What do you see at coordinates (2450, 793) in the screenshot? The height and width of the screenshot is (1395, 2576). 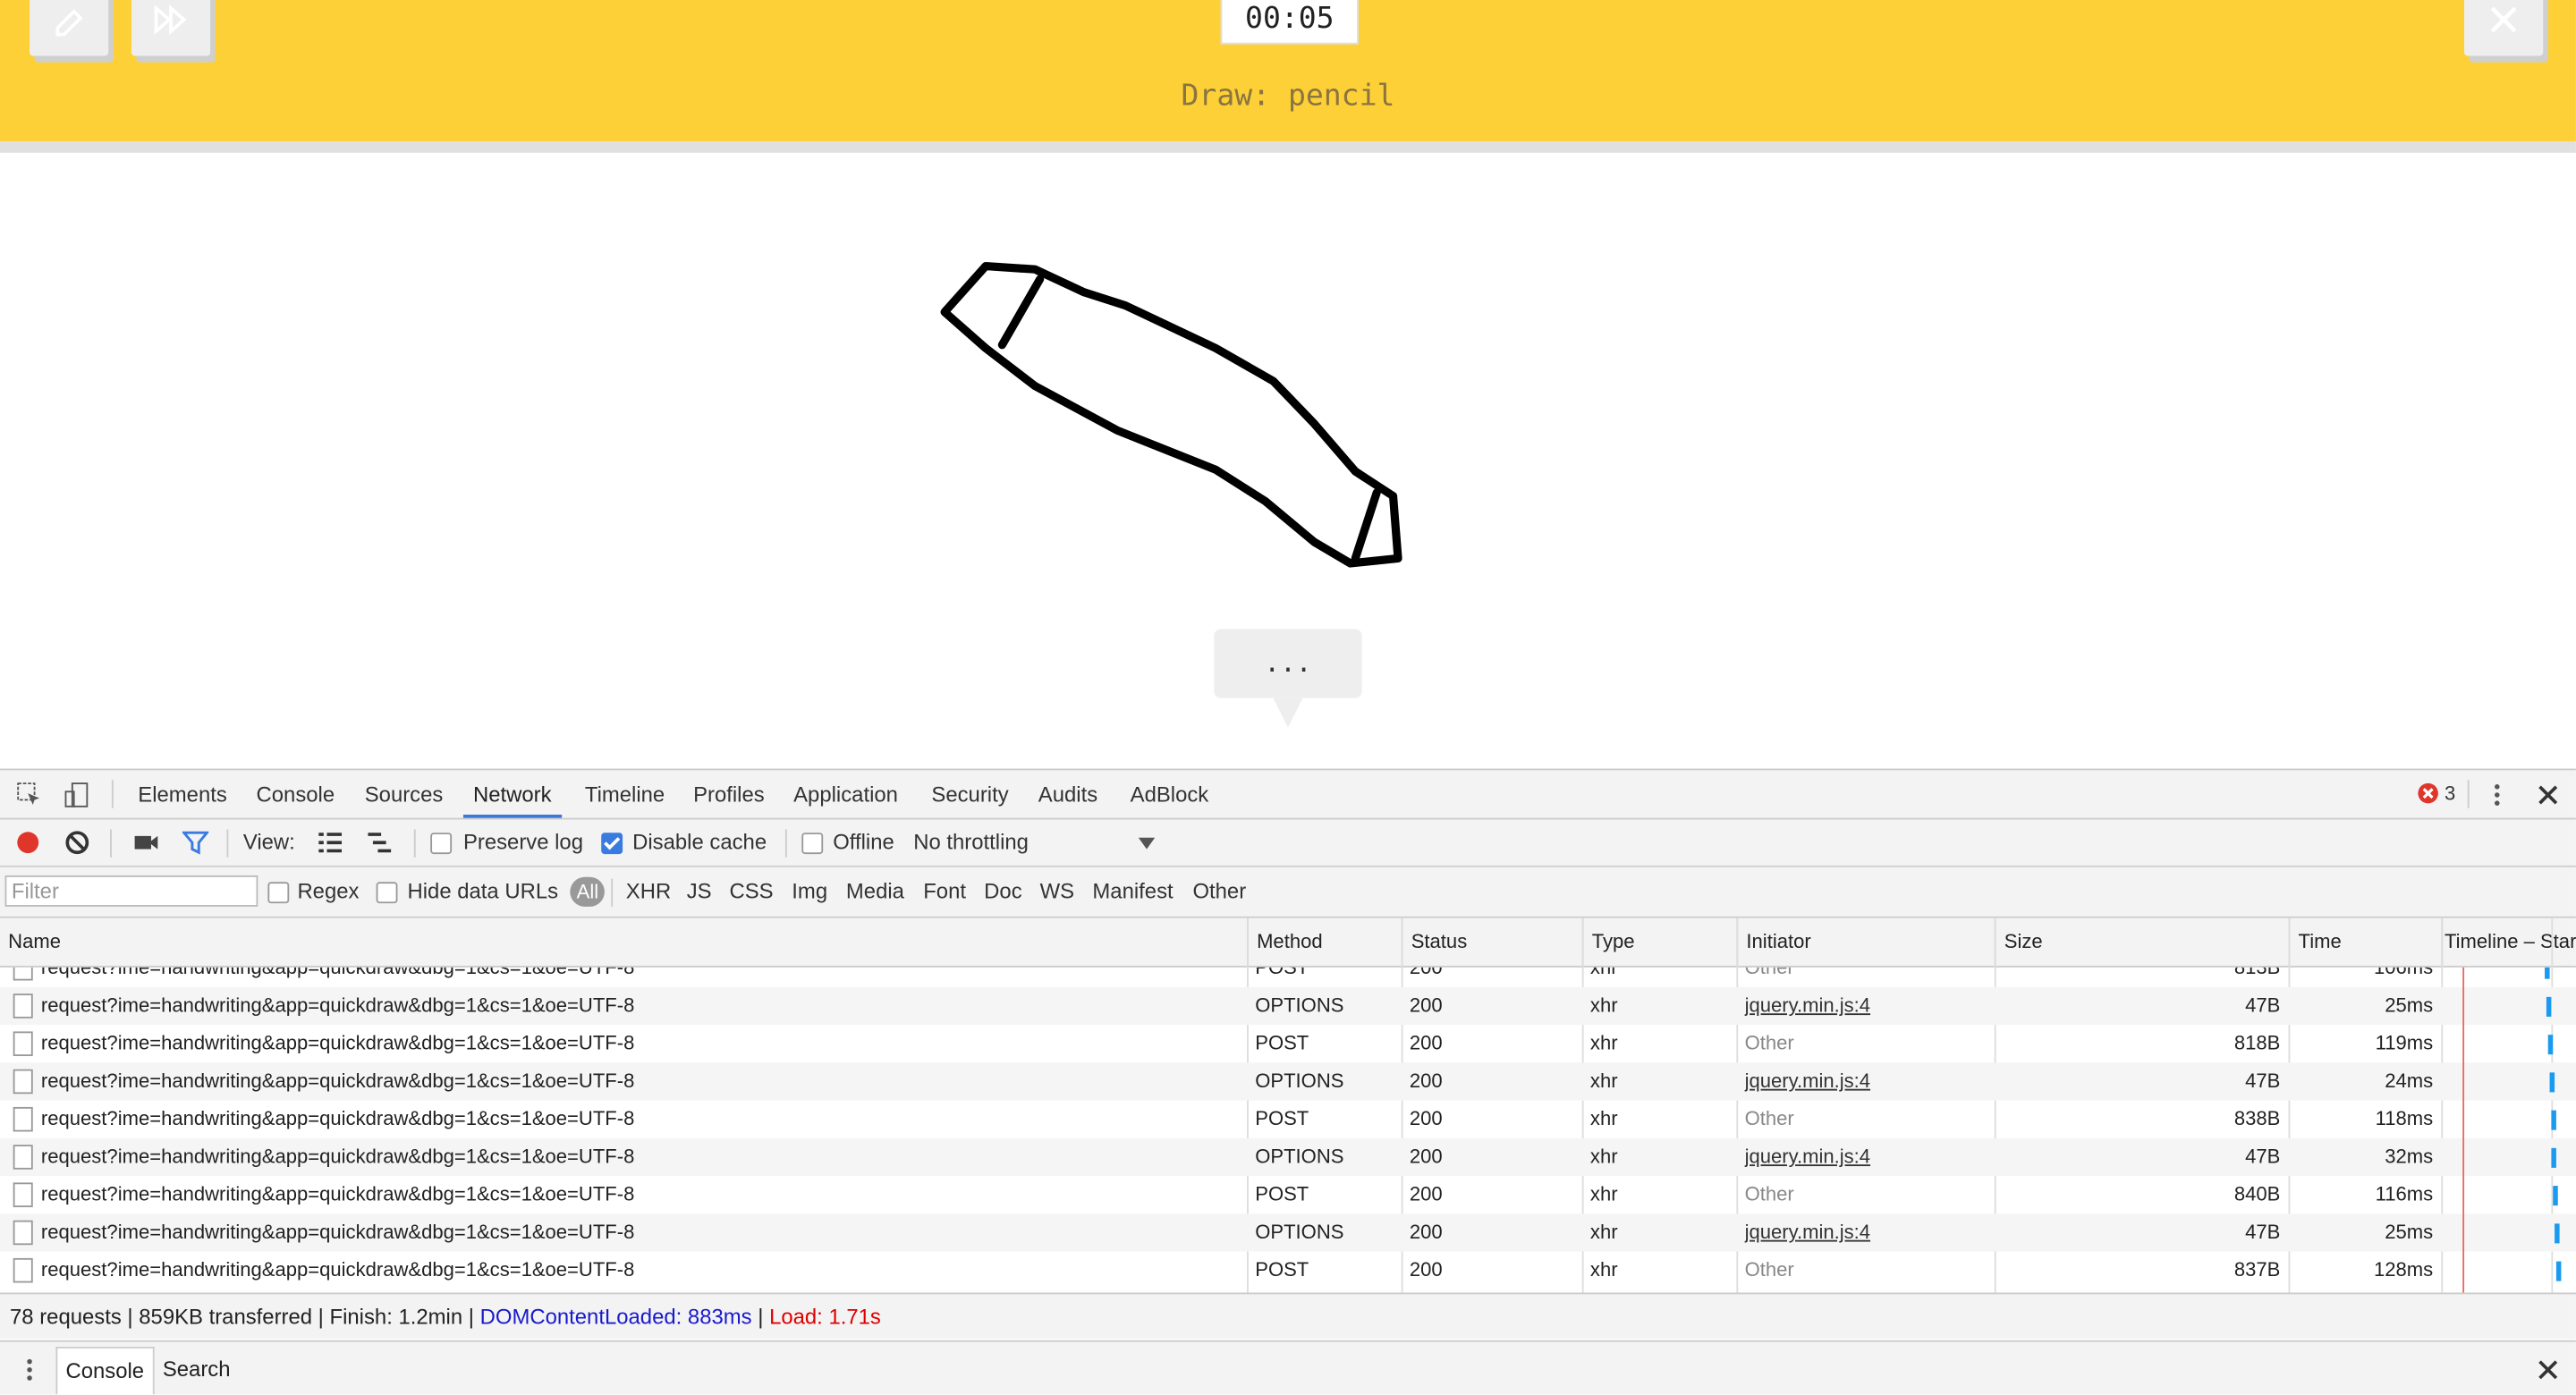 I see `error-count: 3` at bounding box center [2450, 793].